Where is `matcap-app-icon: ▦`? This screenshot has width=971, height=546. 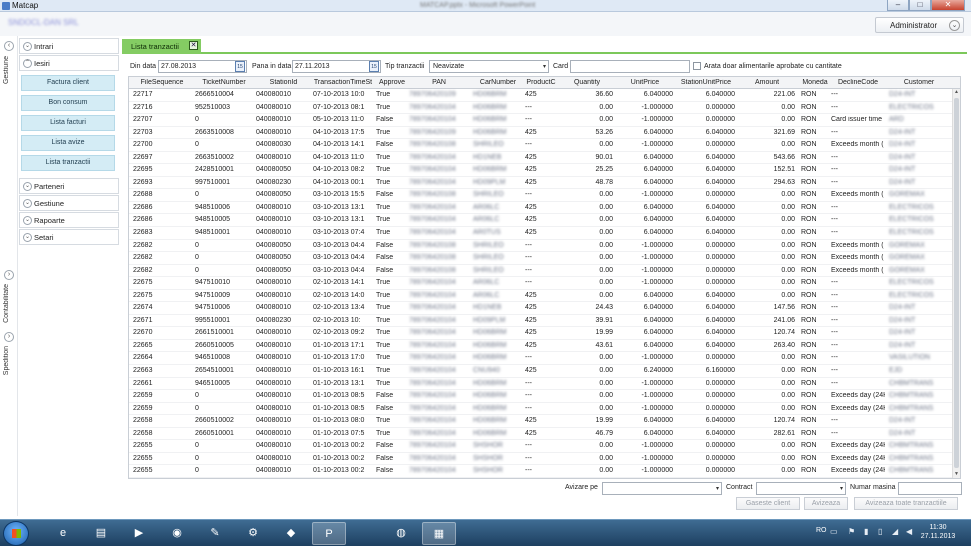 matcap-app-icon: ▦ is located at coordinates (439, 533).